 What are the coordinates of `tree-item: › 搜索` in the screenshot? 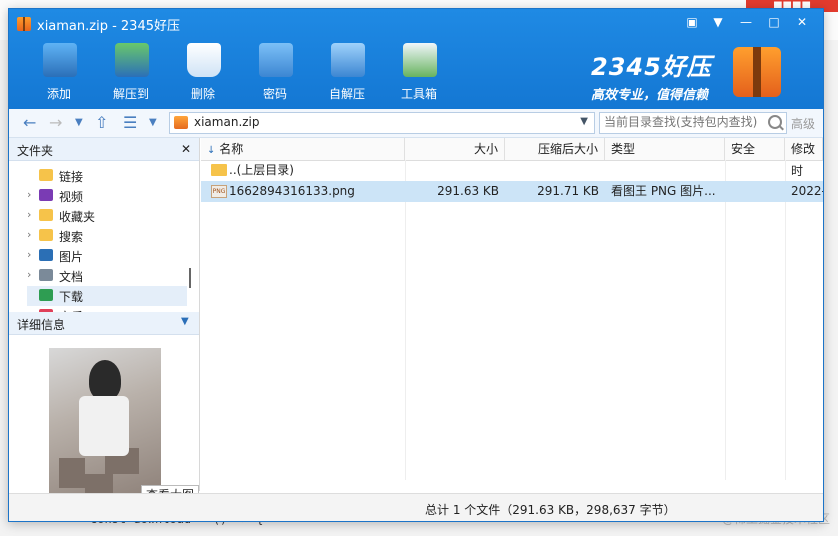 It's located at (107, 236).